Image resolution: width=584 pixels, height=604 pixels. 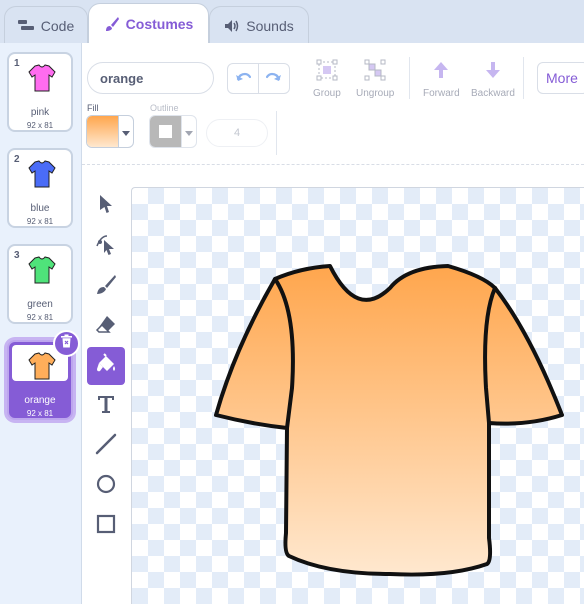 I want to click on backward-button: Backward, so click(x=493, y=79).